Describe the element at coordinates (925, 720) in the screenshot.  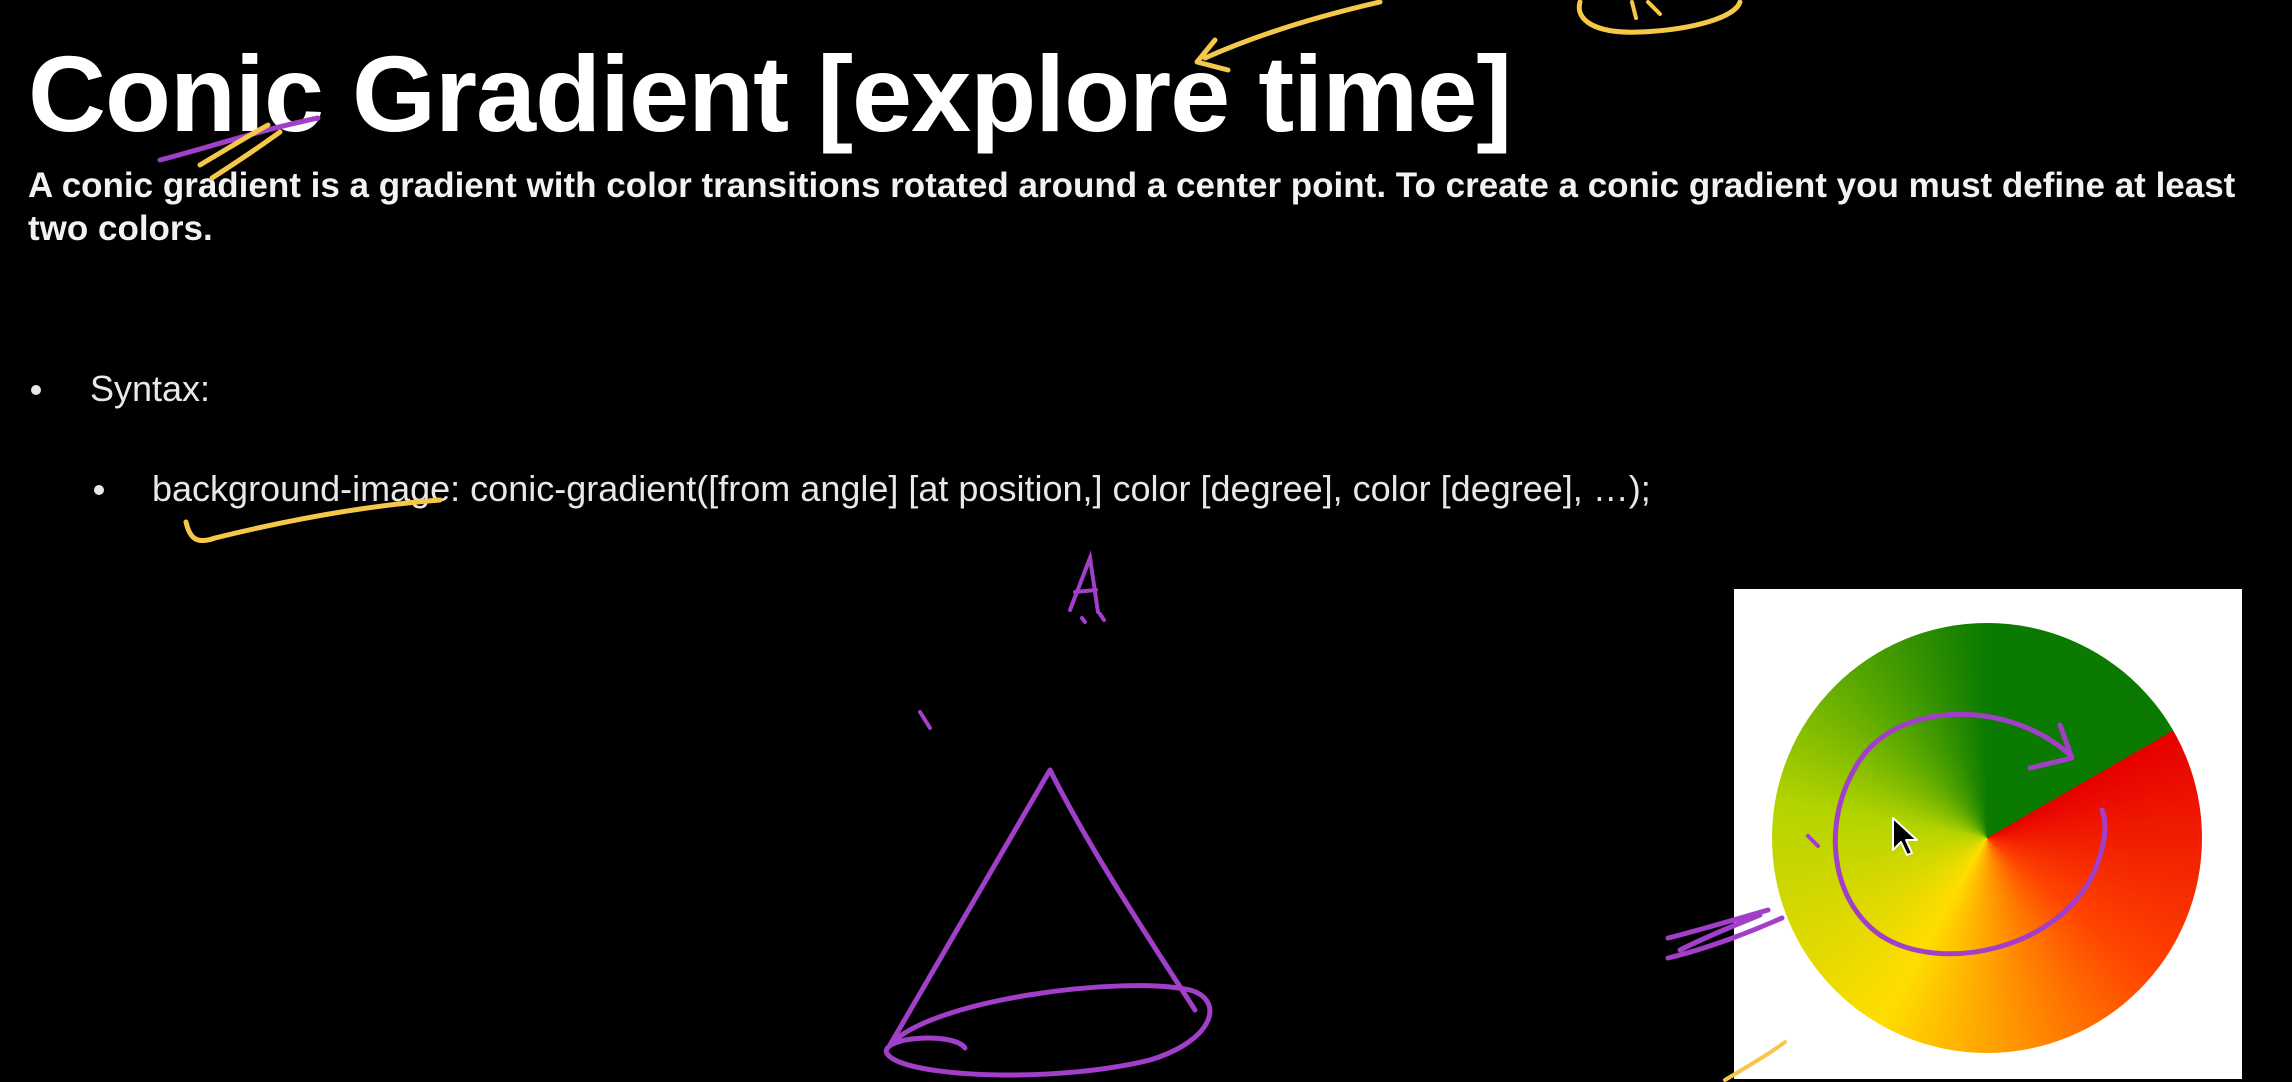
I see `purple-tick-annotation` at that location.